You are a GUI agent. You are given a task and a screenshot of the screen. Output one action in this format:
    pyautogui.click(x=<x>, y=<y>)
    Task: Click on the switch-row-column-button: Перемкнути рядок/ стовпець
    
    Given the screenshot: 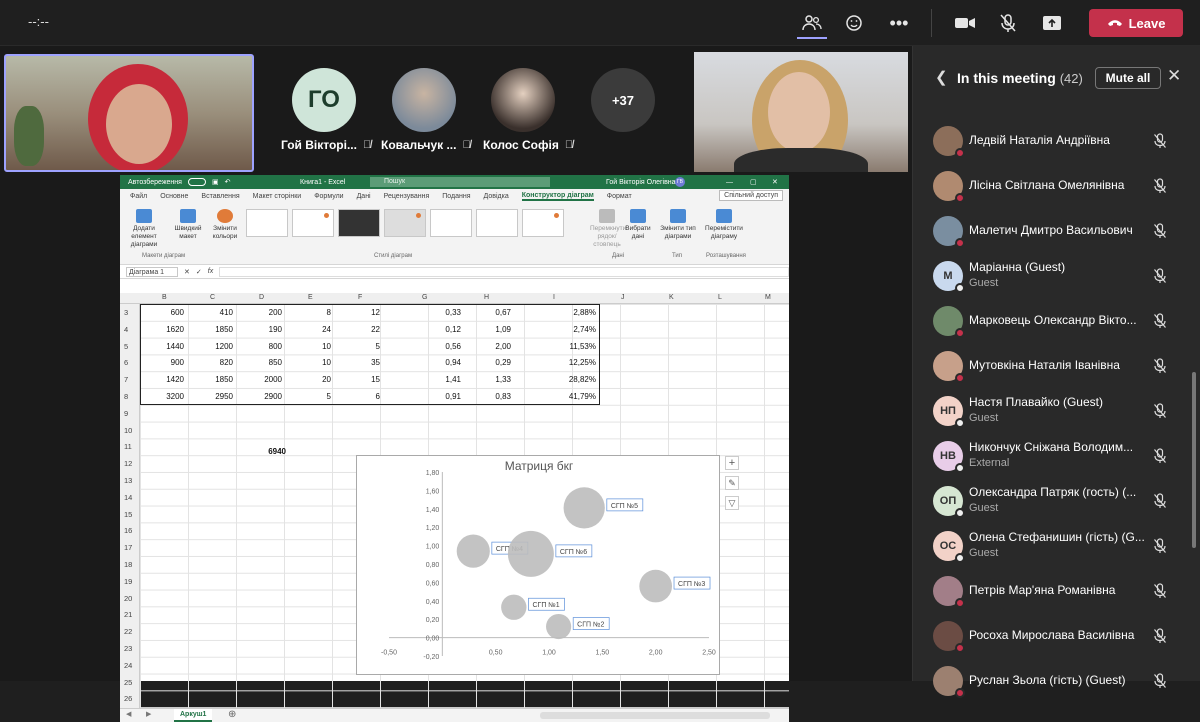 What is the action you would take?
    pyautogui.click(x=608, y=229)
    